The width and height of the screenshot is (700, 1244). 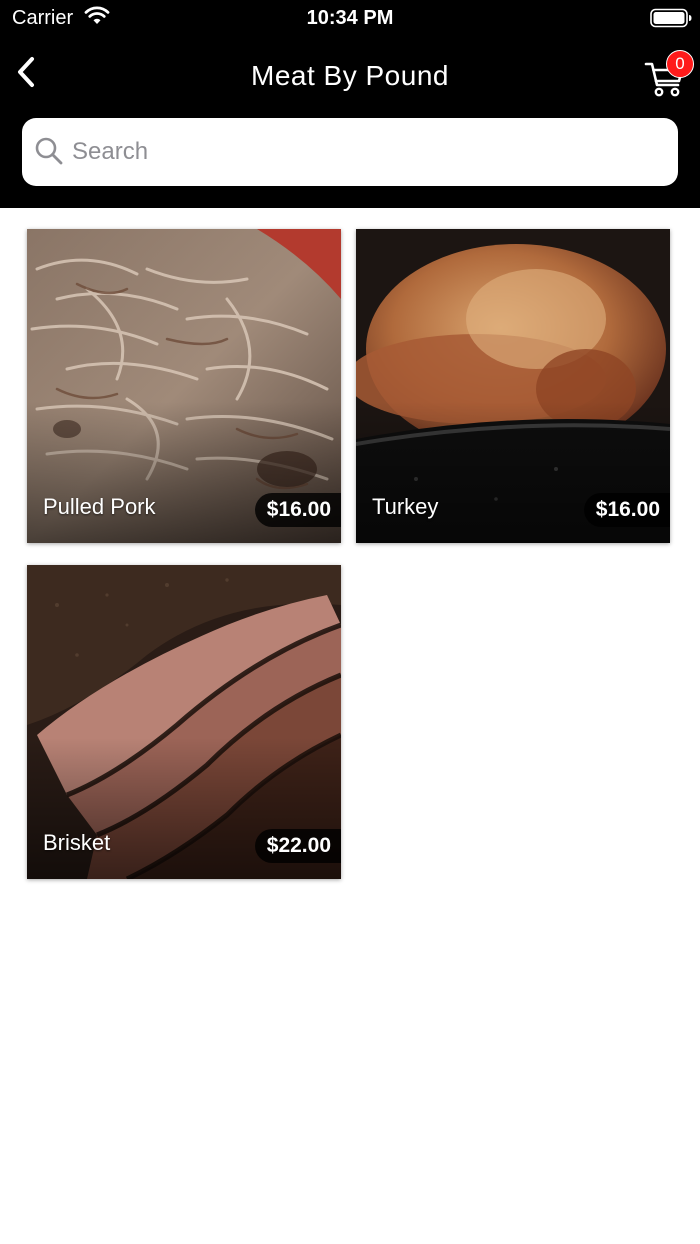 I want to click on page-title: Meat By Pound, so click(x=350, y=75).